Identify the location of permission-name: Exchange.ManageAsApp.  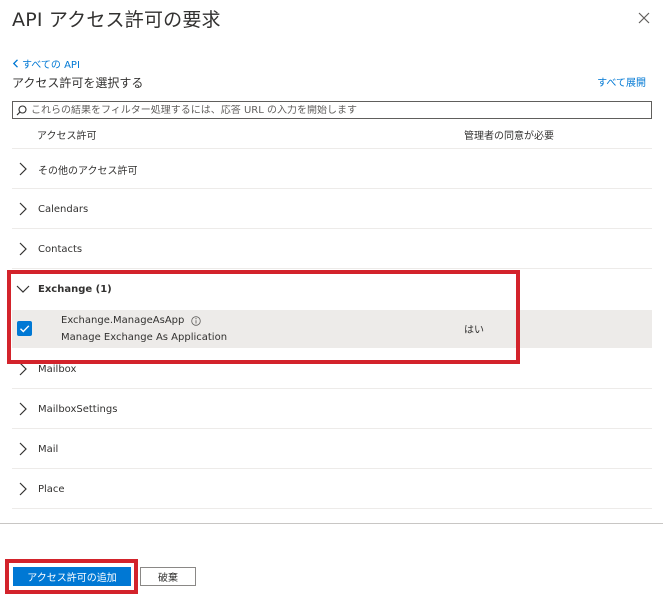
(131, 320).